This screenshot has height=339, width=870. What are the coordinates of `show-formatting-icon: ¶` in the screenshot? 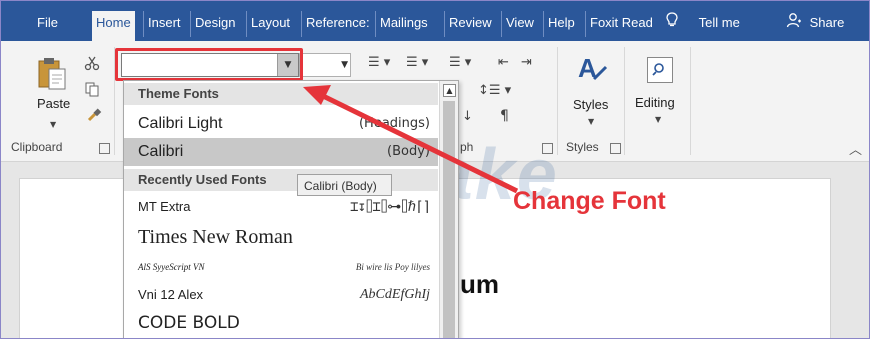 It's located at (504, 116).